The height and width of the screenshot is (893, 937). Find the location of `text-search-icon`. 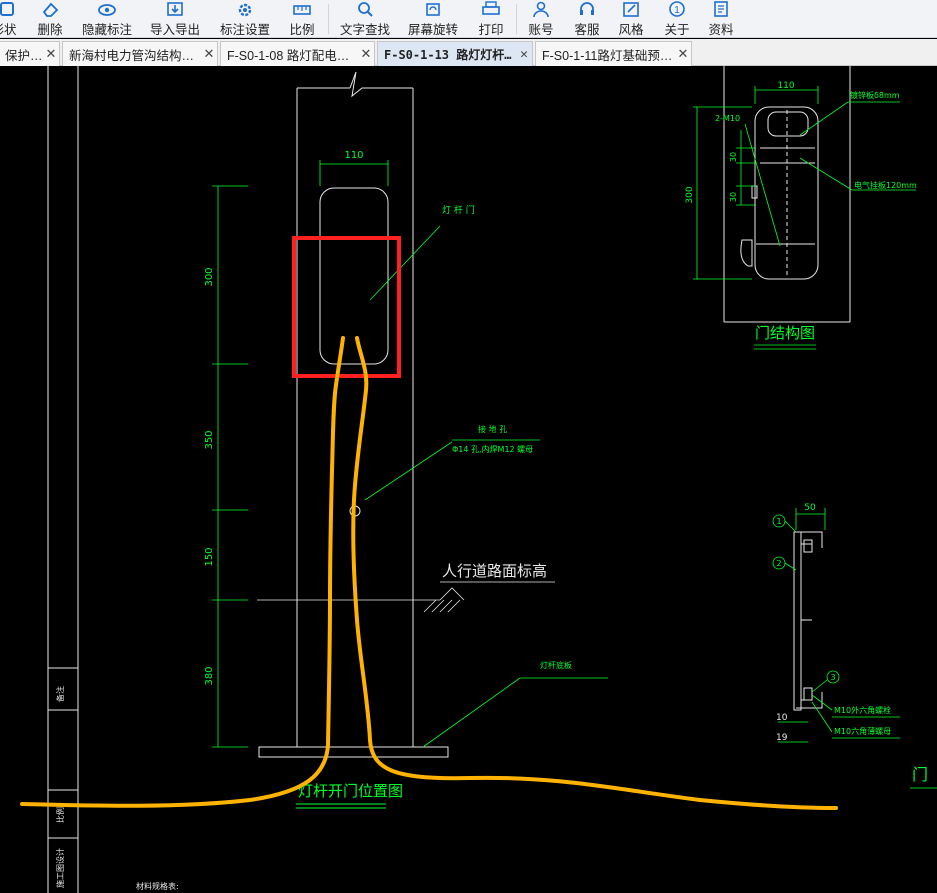

text-search-icon is located at coordinates (365, 8).